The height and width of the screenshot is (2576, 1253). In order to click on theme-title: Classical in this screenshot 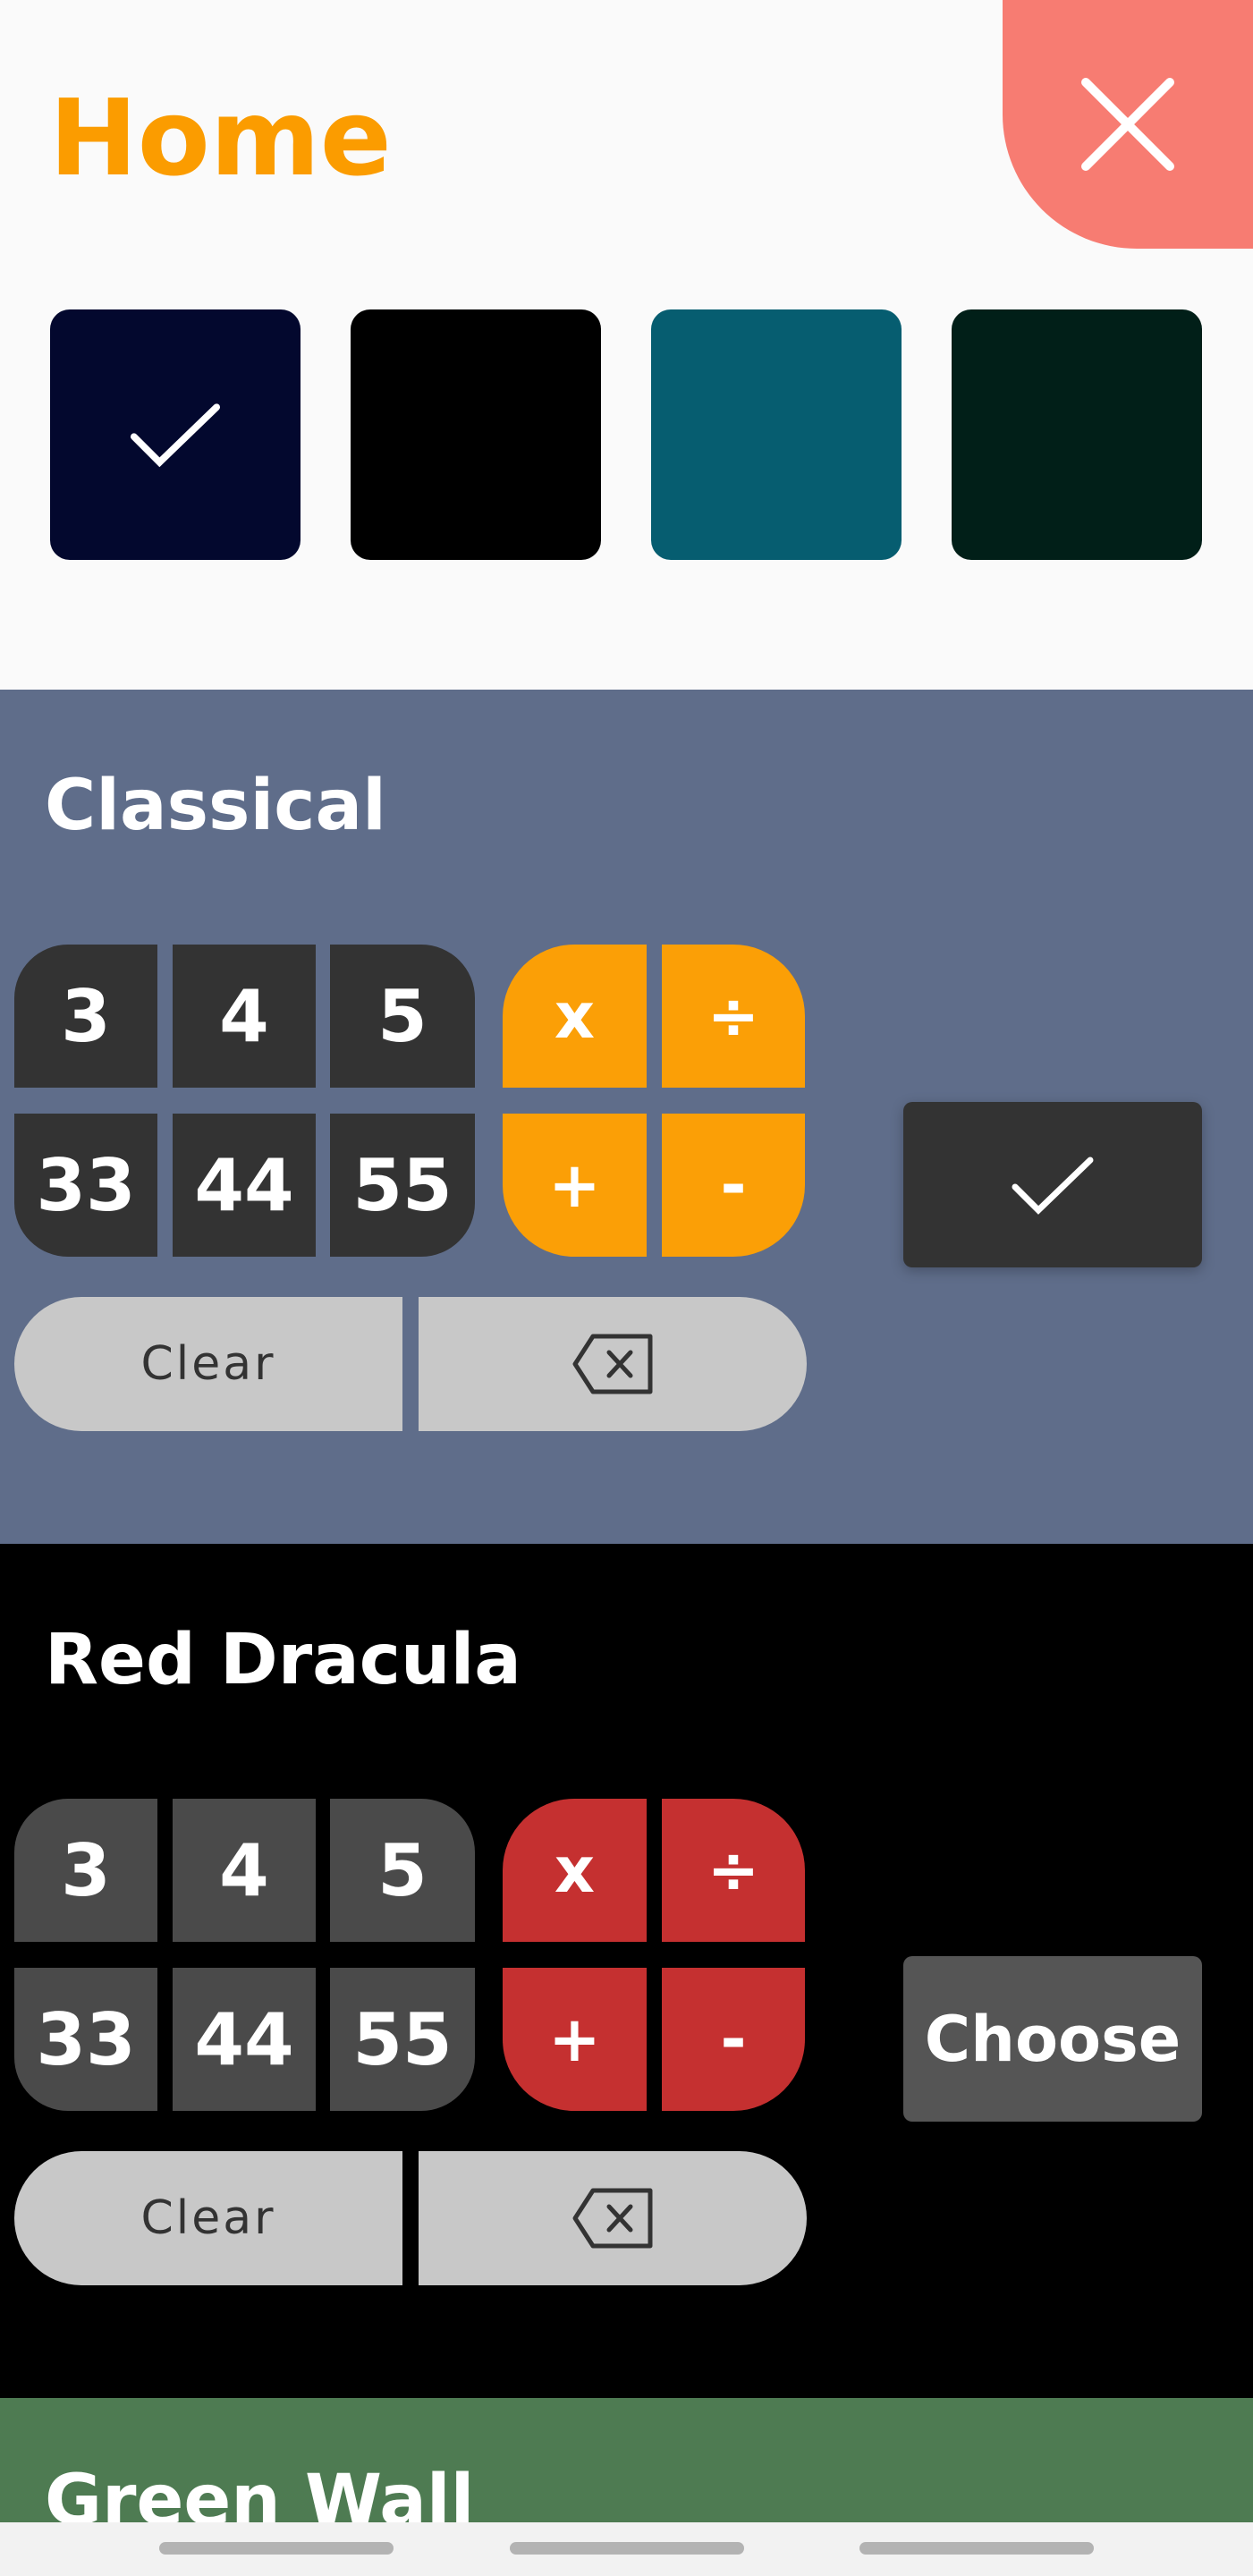, I will do `click(215, 806)`.